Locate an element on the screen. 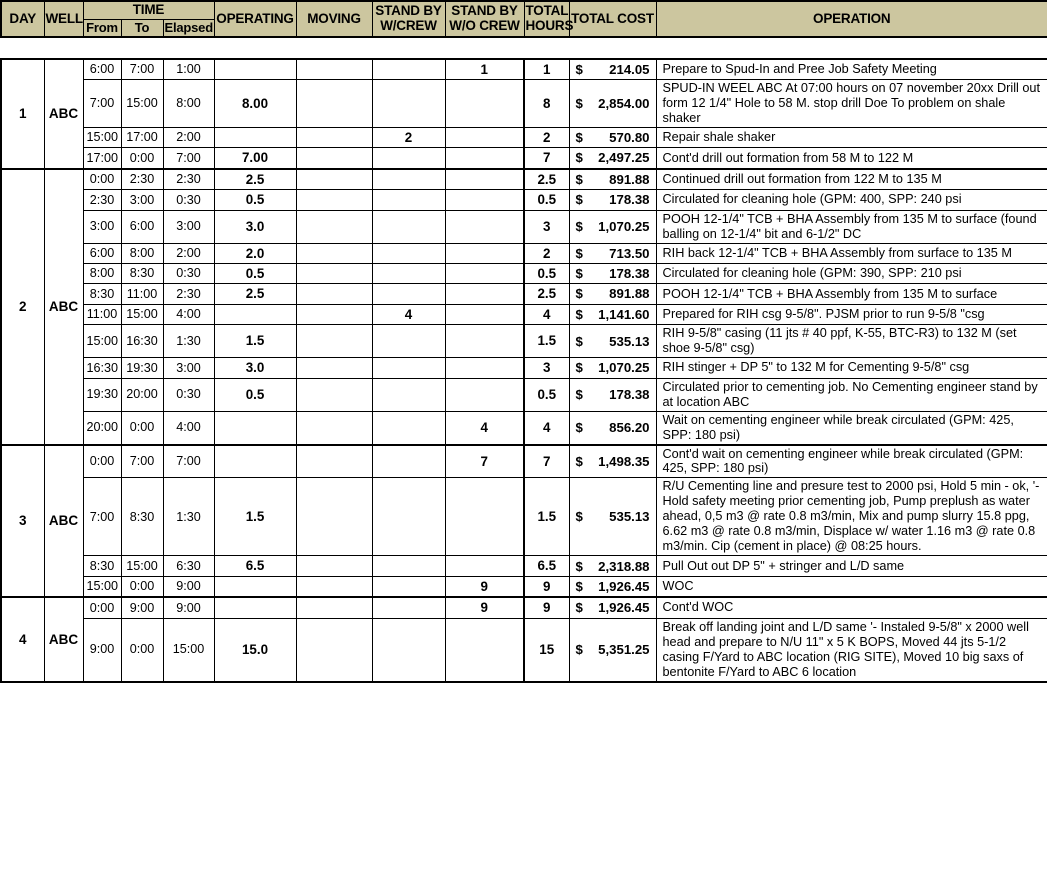 The width and height of the screenshot is (1047, 889). cell-total-hours: 7 is located at coordinates (546, 158).